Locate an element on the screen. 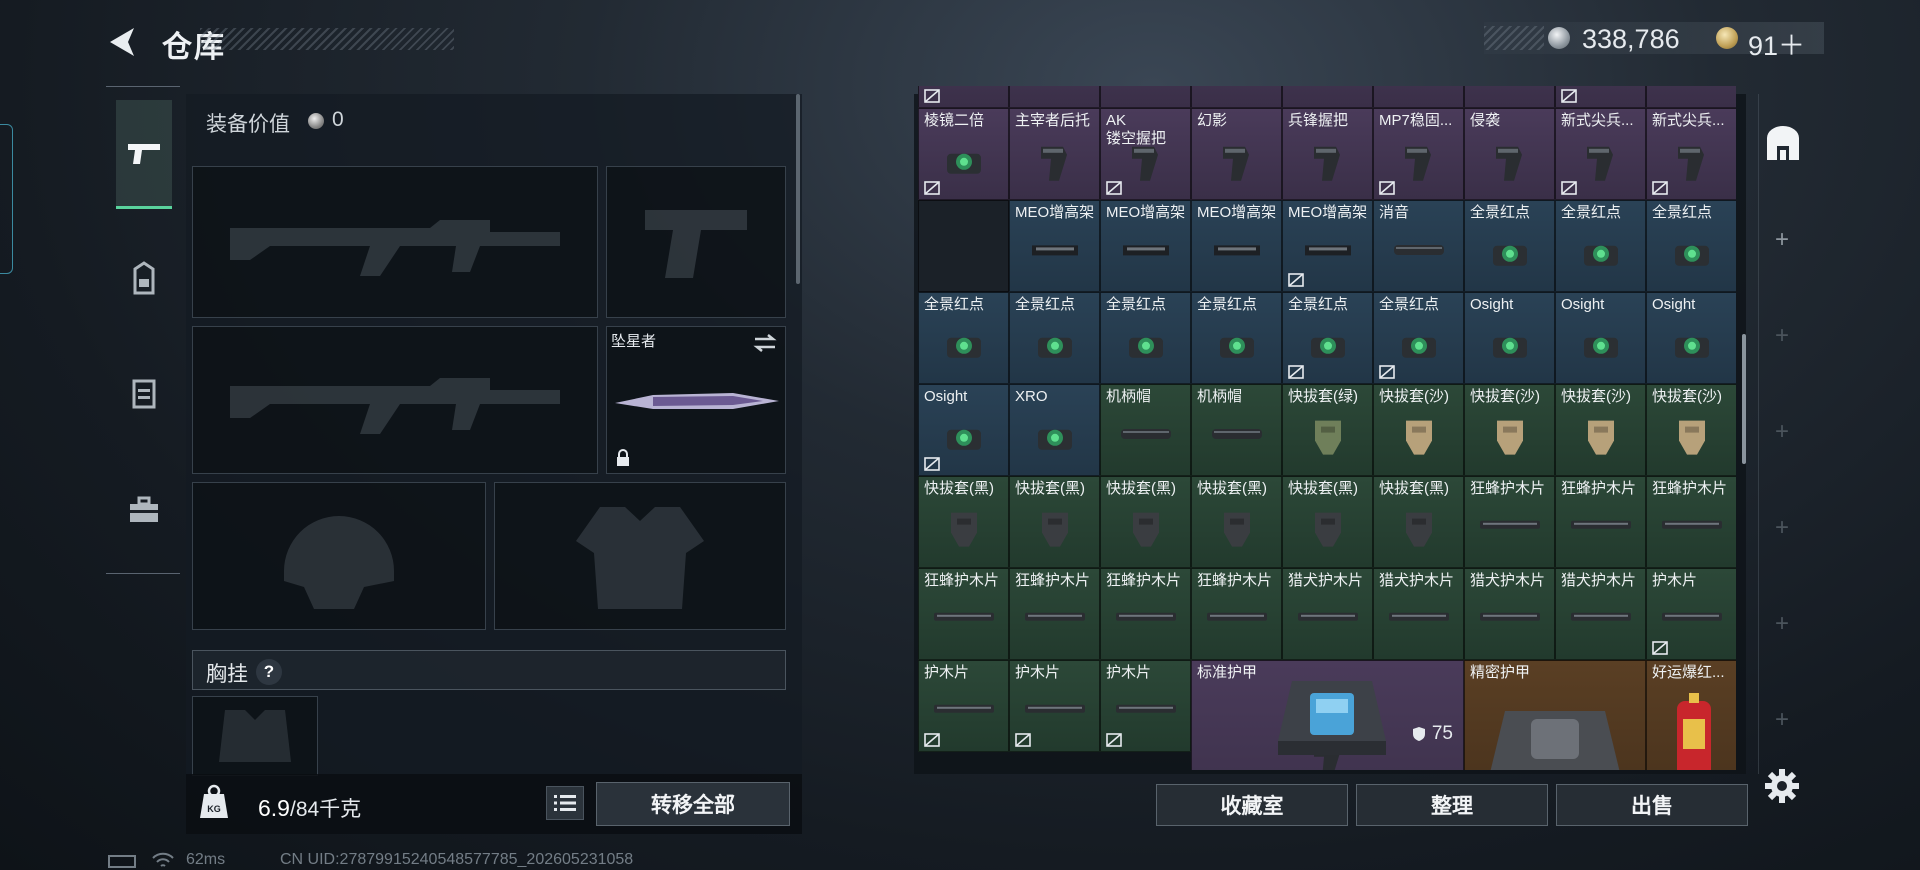 The image size is (1920, 870). inventory-scrollbar is located at coordinates (1744, 399).